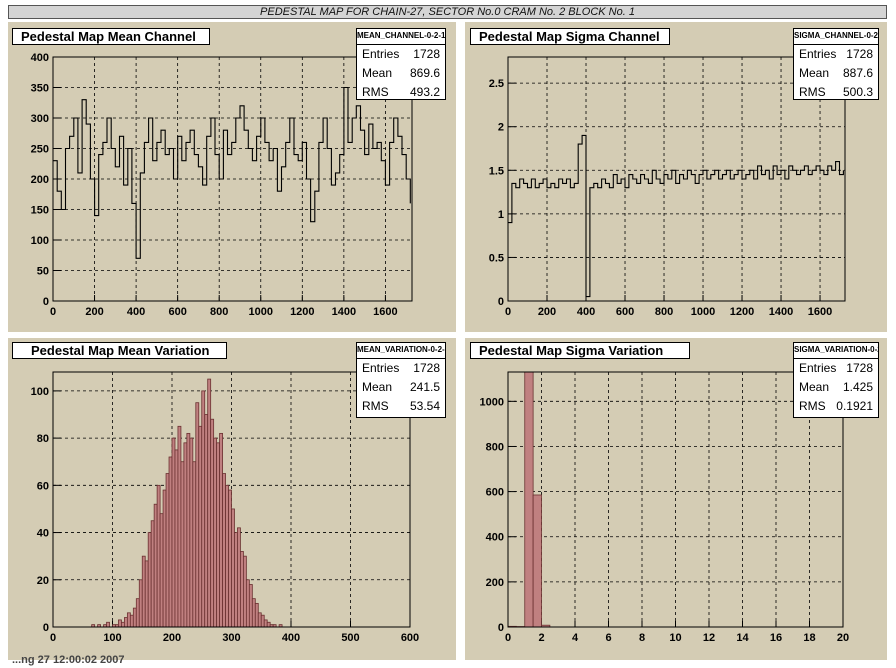 The width and height of the screenshot is (896, 668). I want to click on pad-title: Pedestal Map Sigma Variation, so click(580, 350).